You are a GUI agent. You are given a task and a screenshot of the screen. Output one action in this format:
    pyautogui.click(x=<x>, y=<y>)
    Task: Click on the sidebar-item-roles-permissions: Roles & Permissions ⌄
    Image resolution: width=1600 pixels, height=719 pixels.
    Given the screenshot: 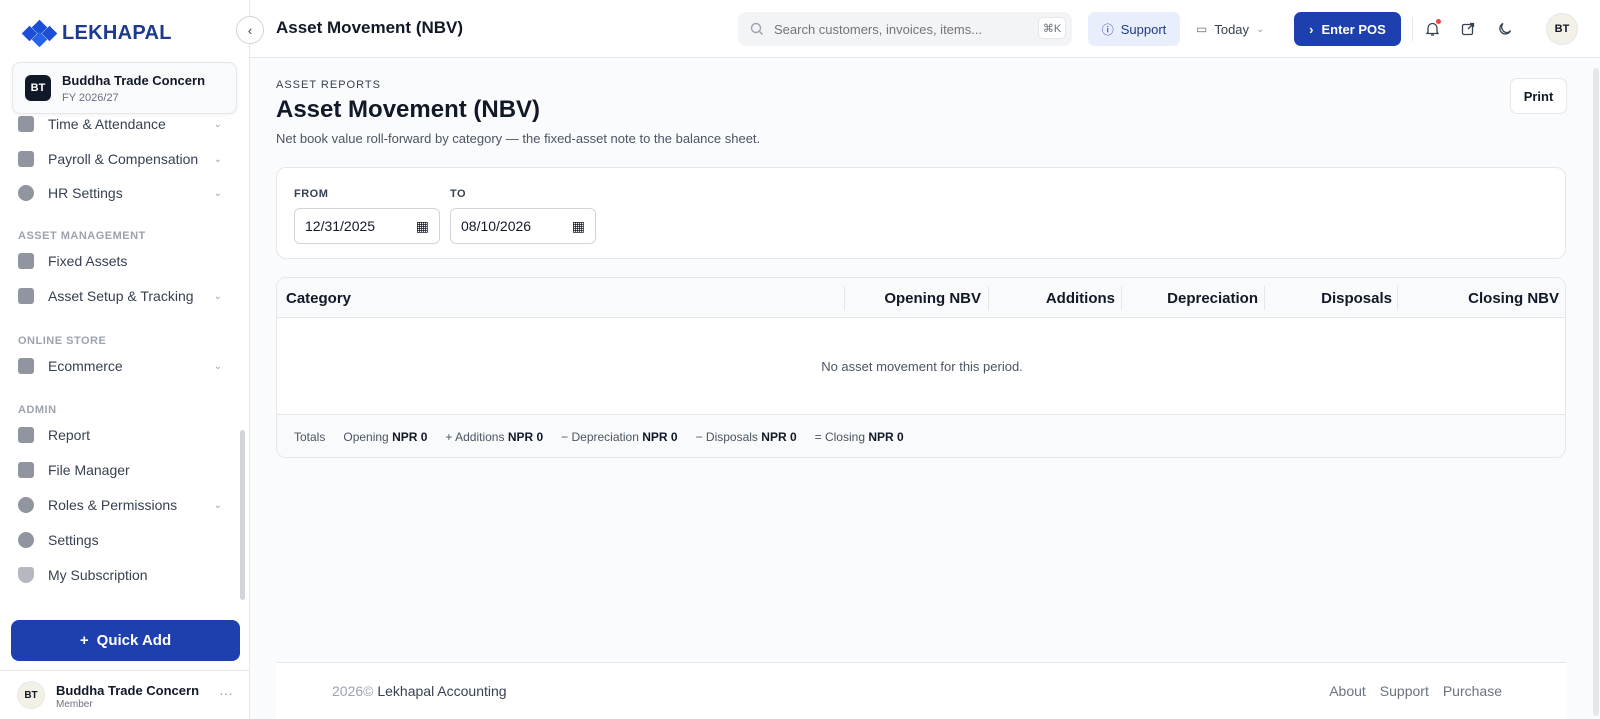 What is the action you would take?
    pyautogui.click(x=120, y=505)
    